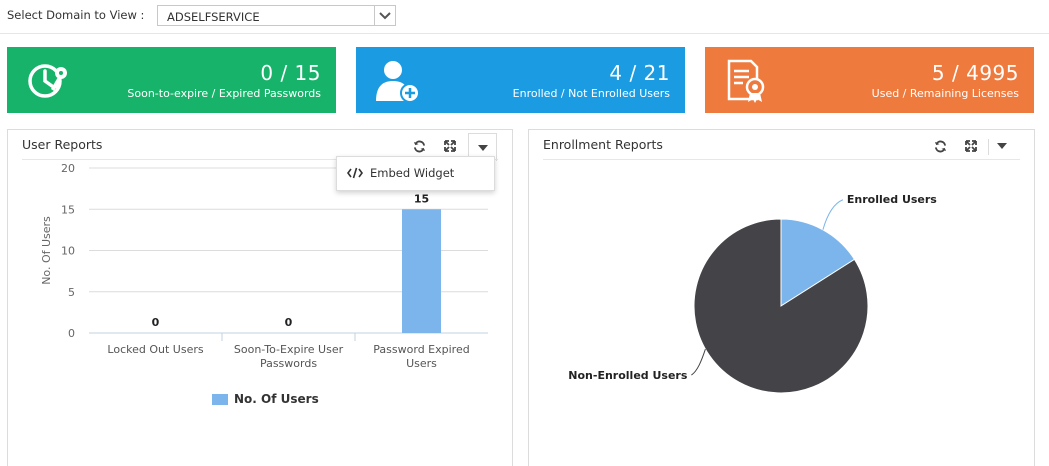 The height and width of the screenshot is (466, 1049). I want to click on domain-select: ADSELFSERVICE, so click(276, 15).